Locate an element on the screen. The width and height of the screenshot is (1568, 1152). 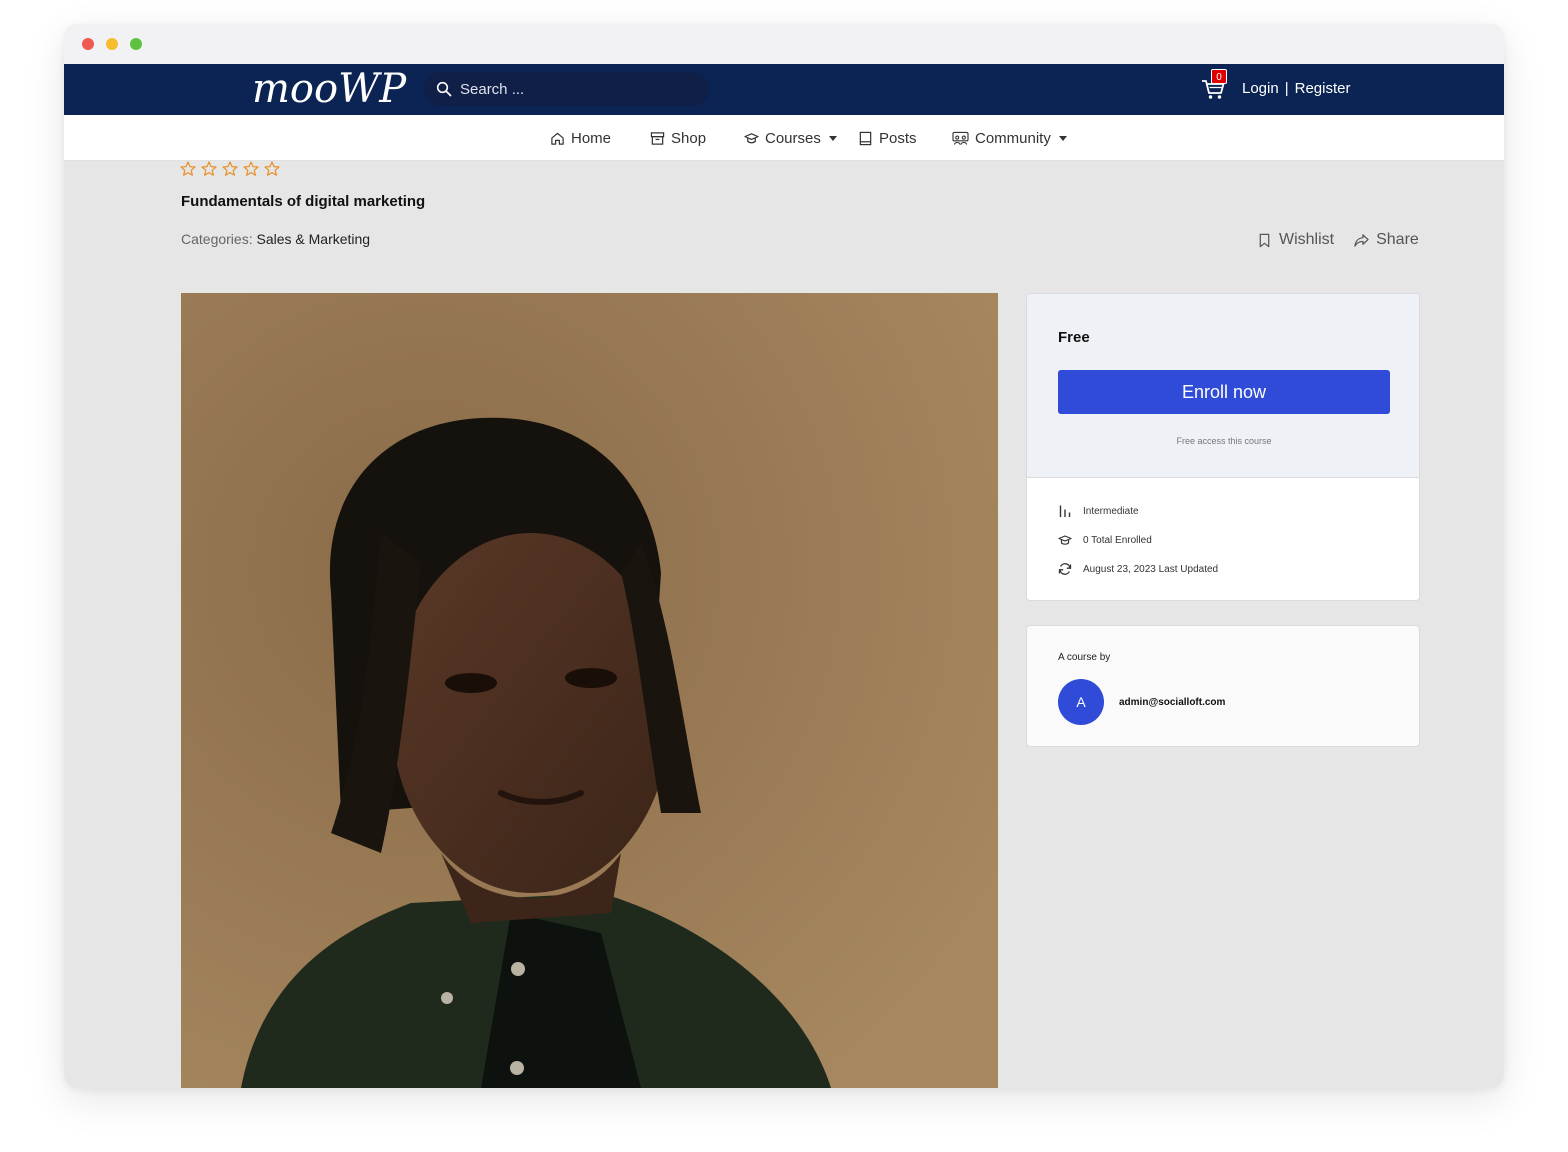
course-level-text: Intermediate is located at coordinates (1111, 511).